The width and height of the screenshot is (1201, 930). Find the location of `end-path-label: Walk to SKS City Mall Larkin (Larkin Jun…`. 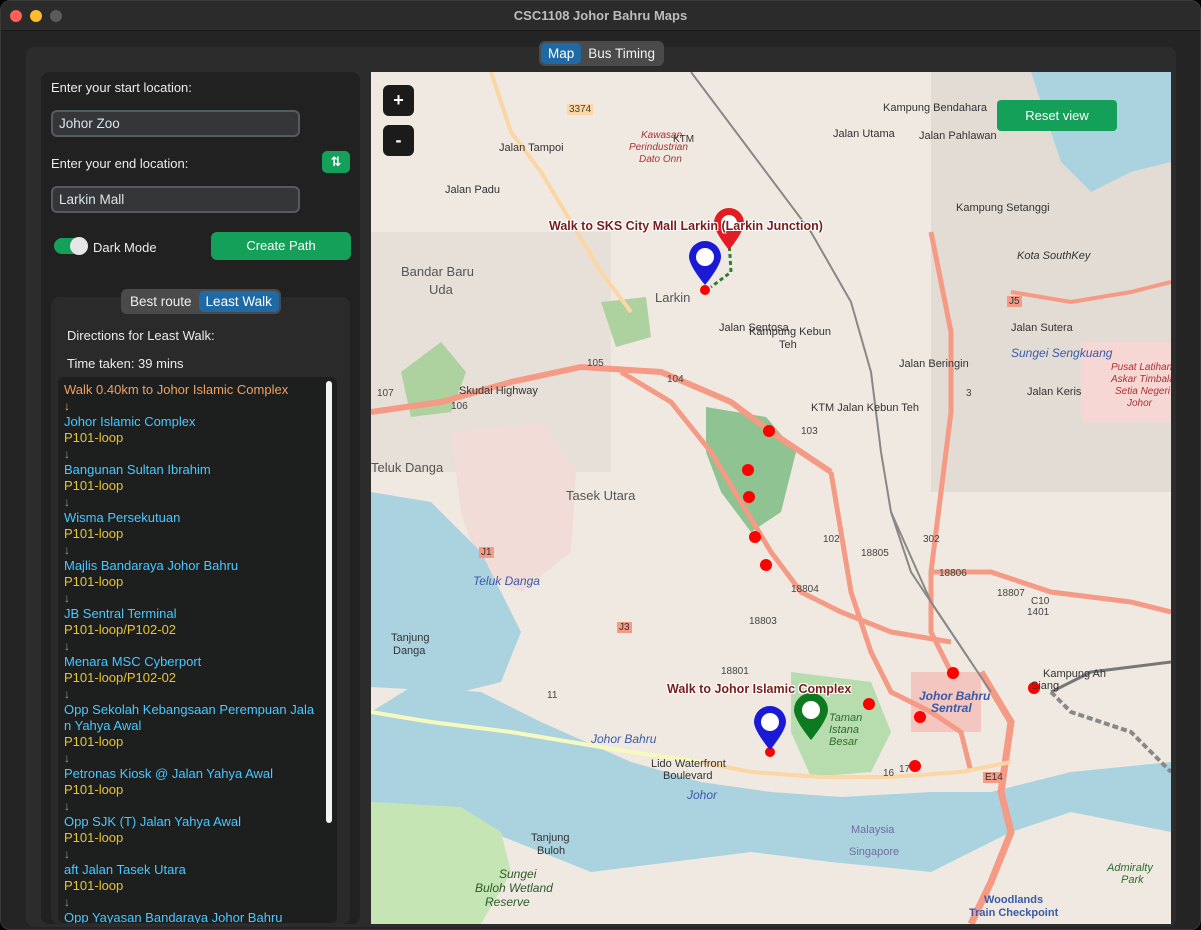

end-path-label: Walk to SKS City Mall Larkin (Larkin Jun… is located at coordinates (686, 226).